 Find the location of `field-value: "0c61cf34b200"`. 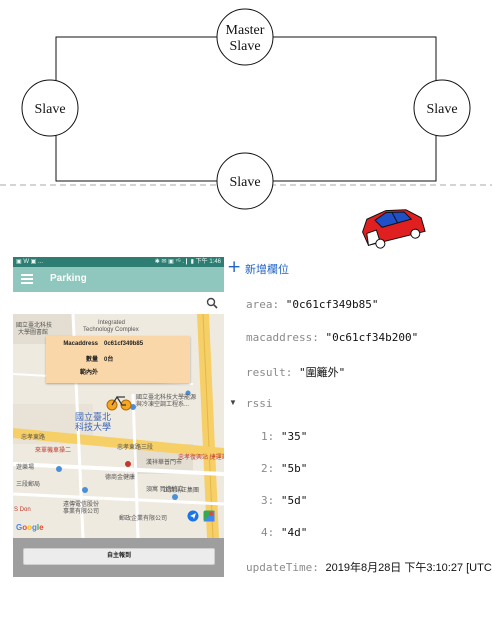

field-value: "0c61cf34b200" is located at coordinates (372, 337).